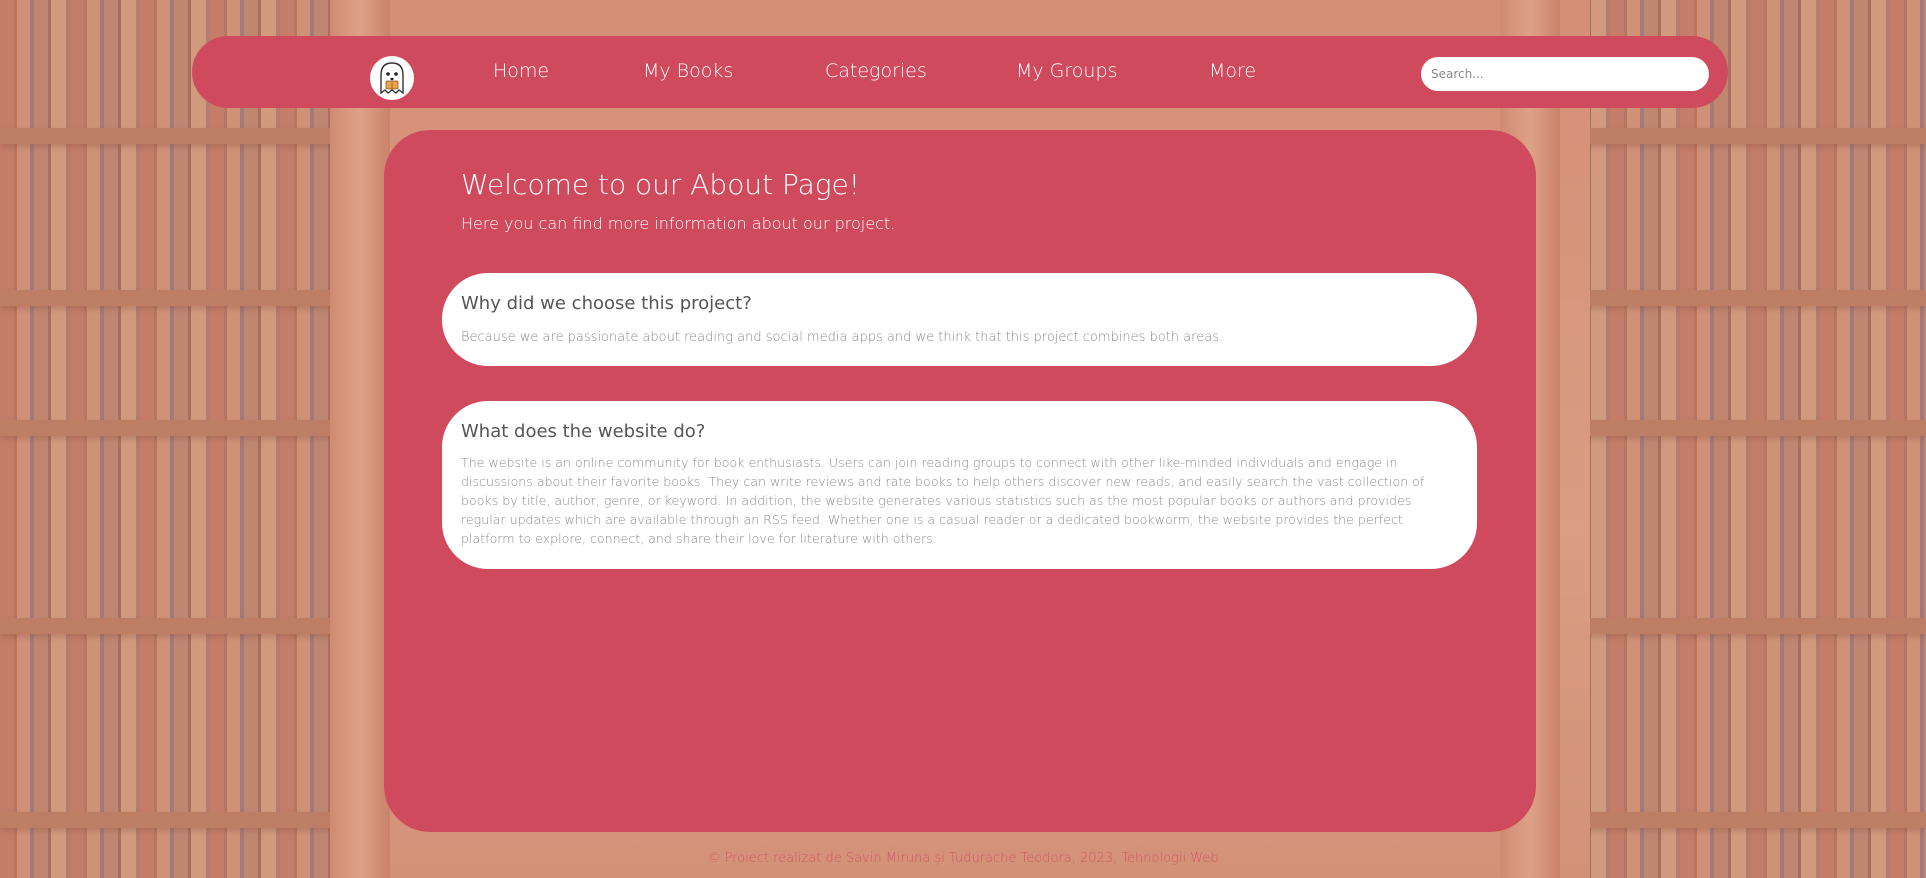 The height and width of the screenshot is (878, 1926). What do you see at coordinates (1066, 71) in the screenshot?
I see `nav-link-my-groups: My Groups` at bounding box center [1066, 71].